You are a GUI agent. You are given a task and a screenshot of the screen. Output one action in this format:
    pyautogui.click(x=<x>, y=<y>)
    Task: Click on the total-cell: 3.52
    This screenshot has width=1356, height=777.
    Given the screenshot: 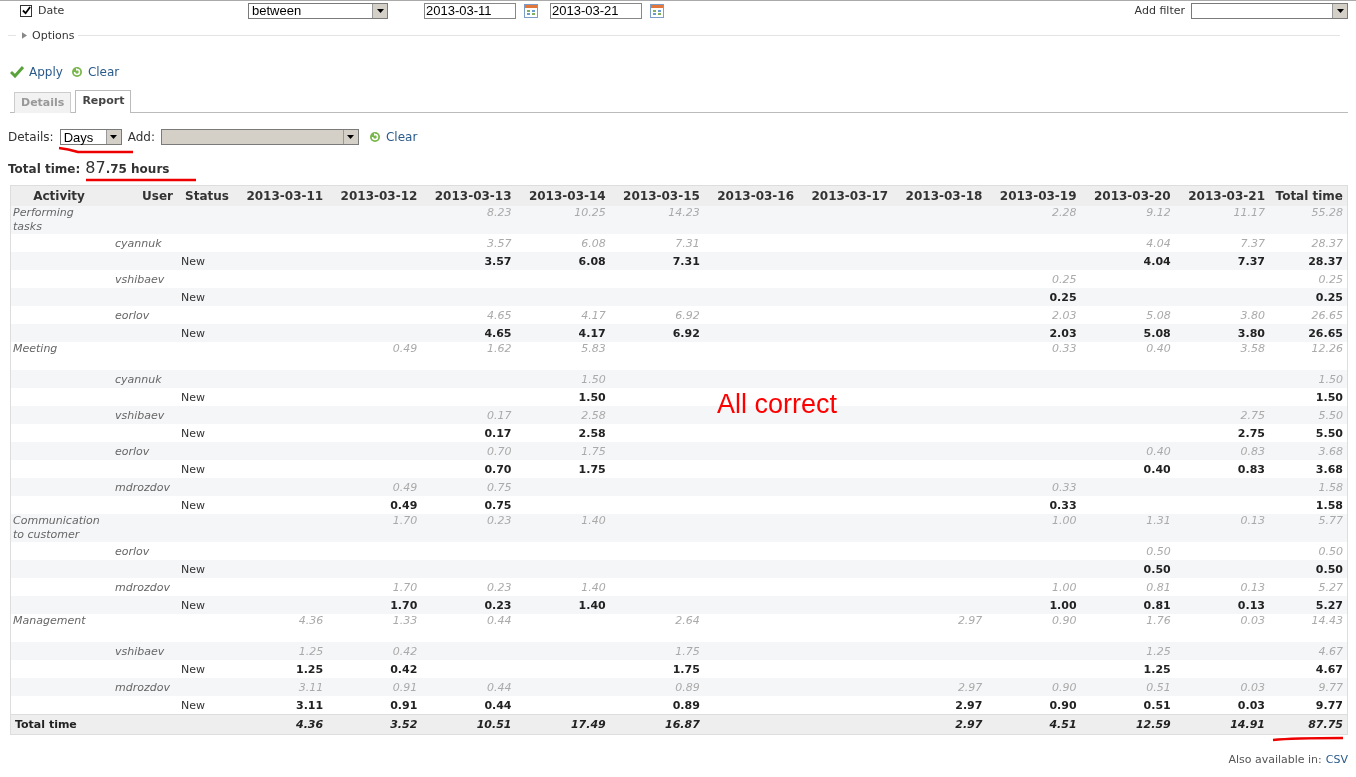 What is the action you would take?
    pyautogui.click(x=374, y=724)
    